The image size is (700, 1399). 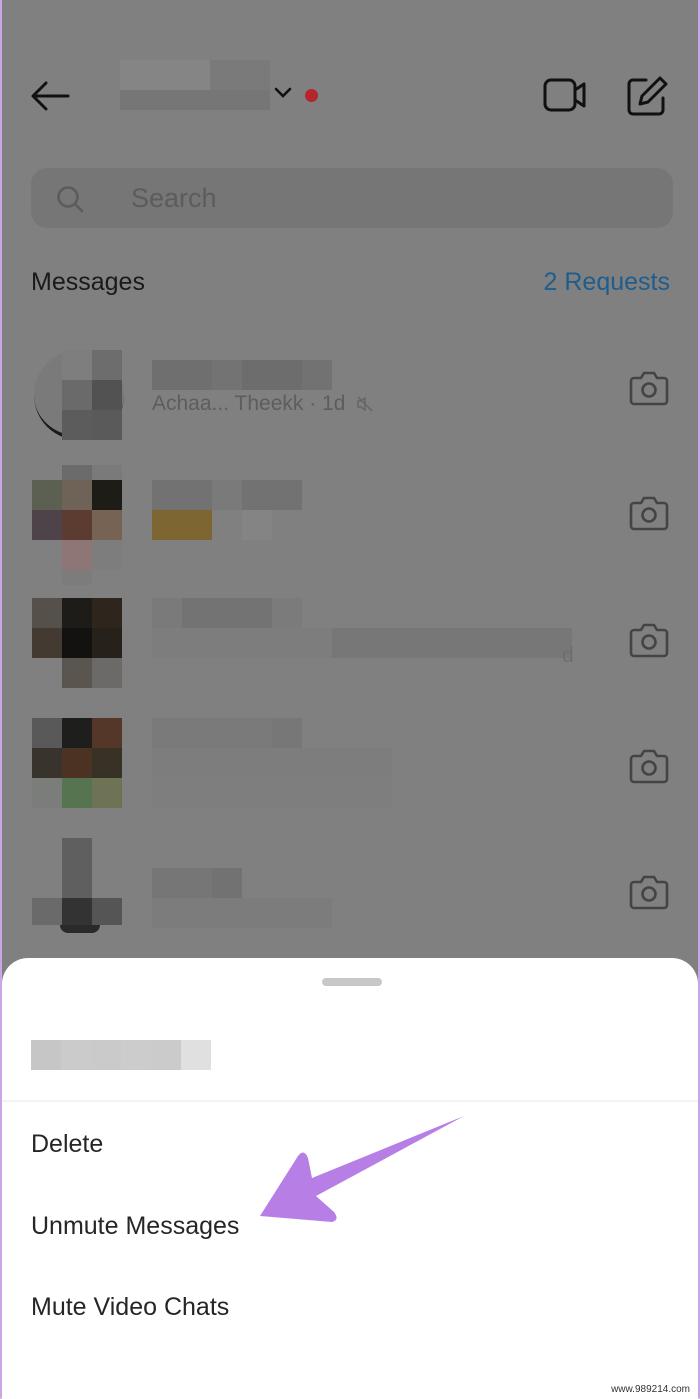 What do you see at coordinates (311, 95) in the screenshot?
I see `notification-dot` at bounding box center [311, 95].